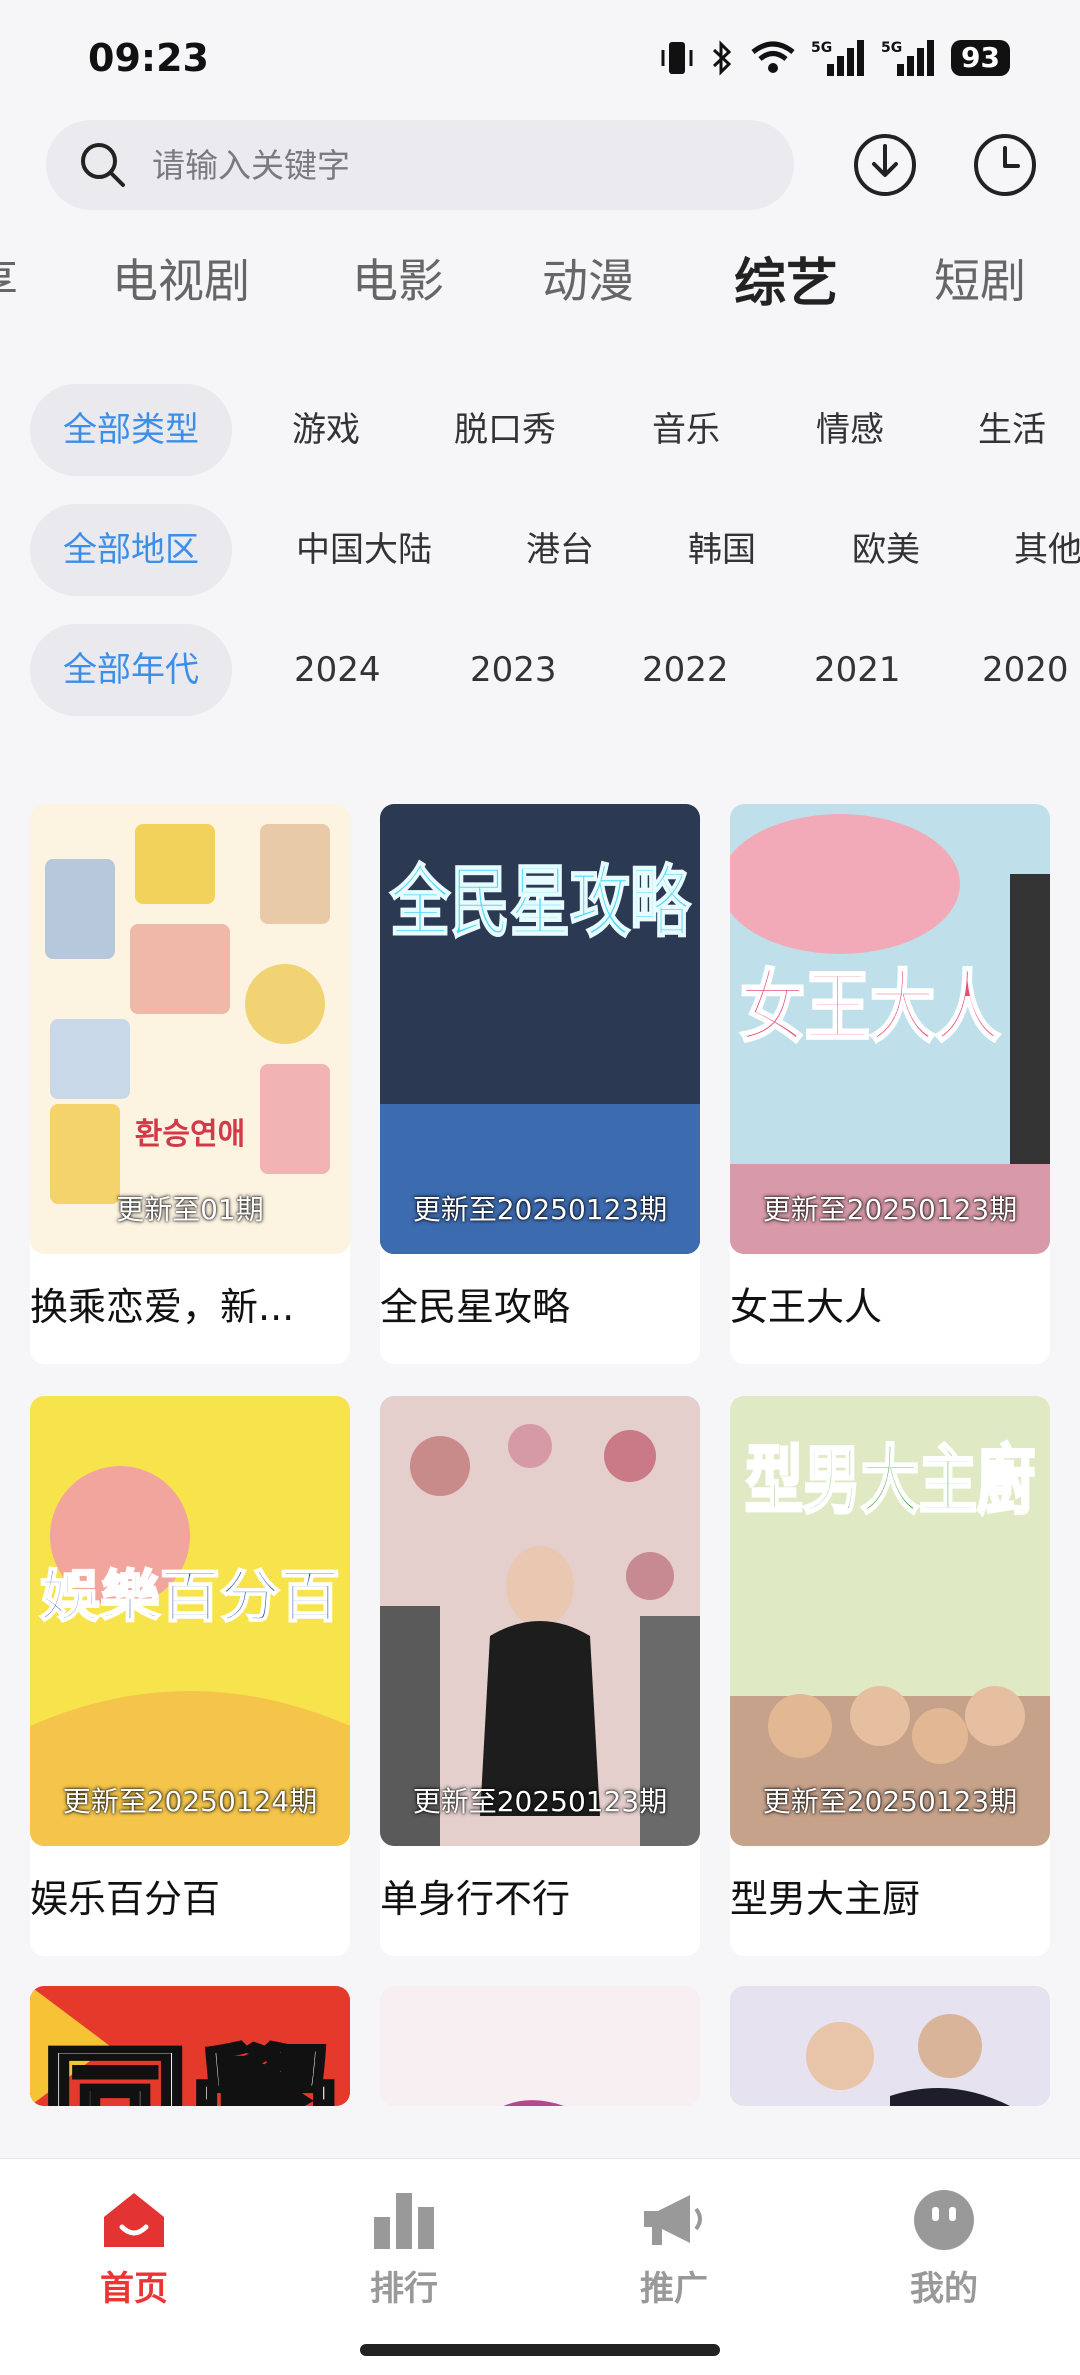 The width and height of the screenshot is (1080, 2375). What do you see at coordinates (885, 165) in the screenshot?
I see `download-icon` at bounding box center [885, 165].